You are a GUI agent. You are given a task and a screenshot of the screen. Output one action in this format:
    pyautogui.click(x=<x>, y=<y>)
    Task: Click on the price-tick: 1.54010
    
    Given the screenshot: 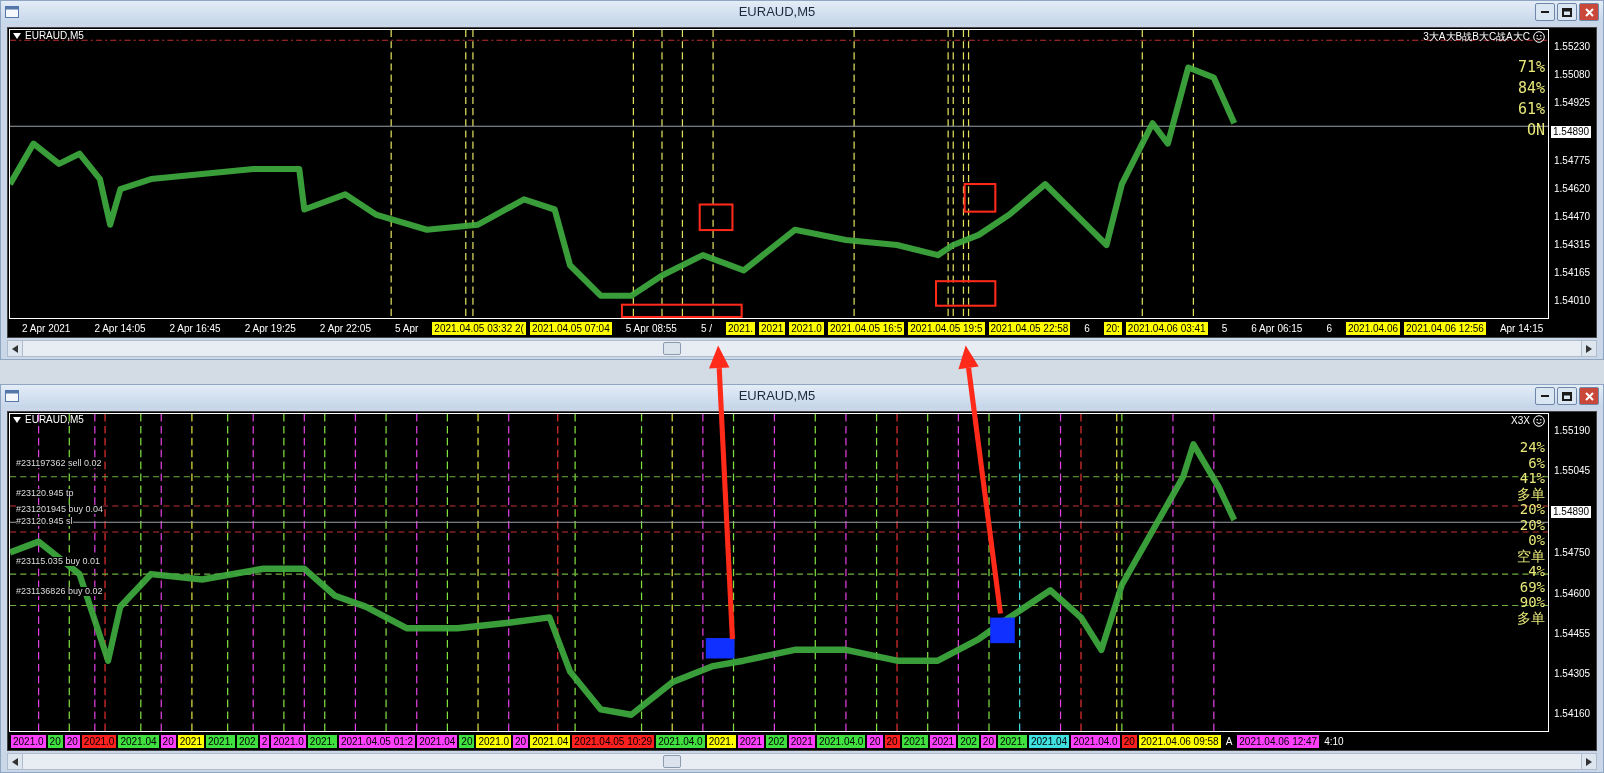 What is the action you would take?
    pyautogui.click(x=1573, y=301)
    